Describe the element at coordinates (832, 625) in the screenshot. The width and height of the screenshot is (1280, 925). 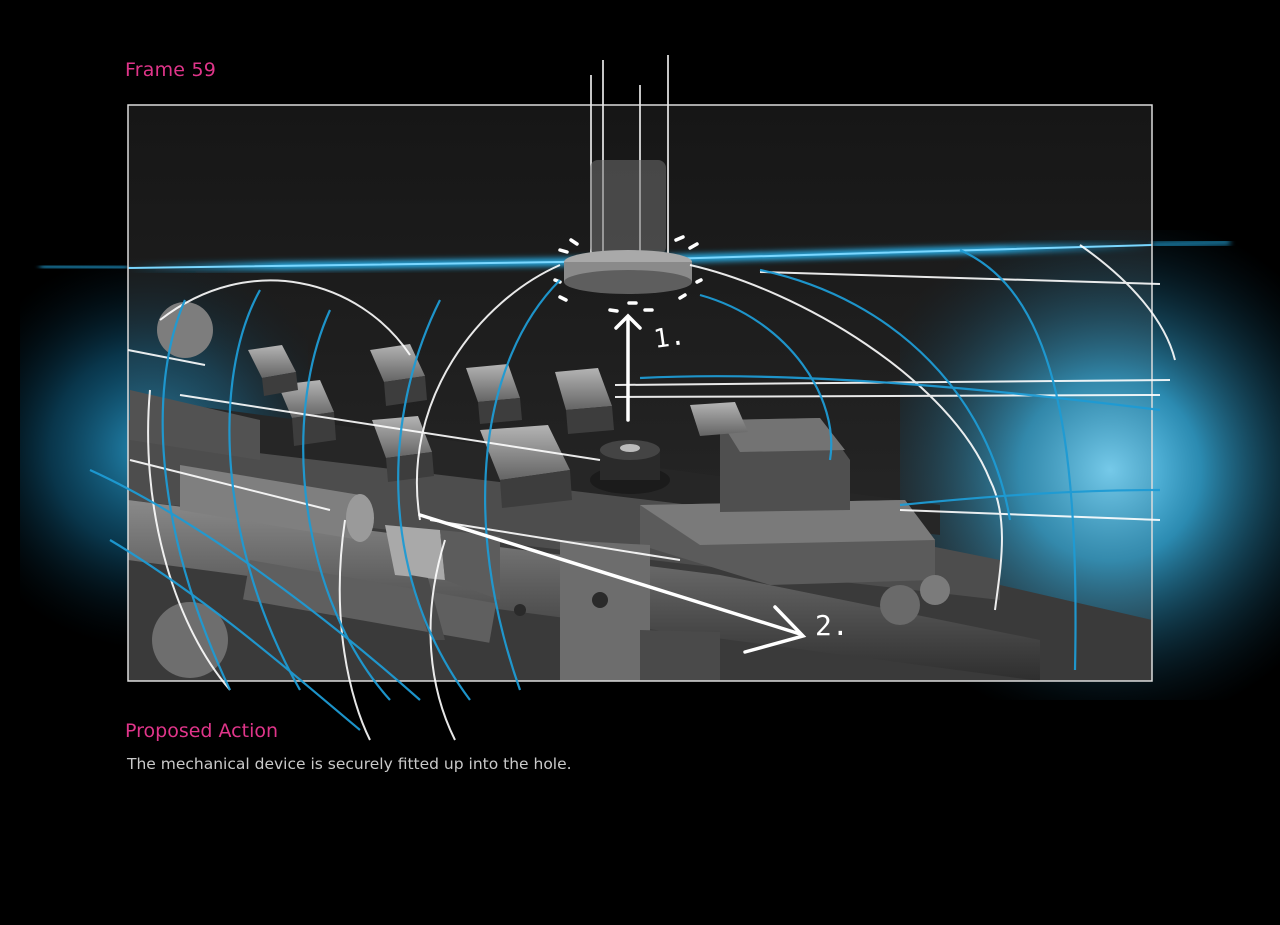
I see `step-2-label: 2.` at that location.